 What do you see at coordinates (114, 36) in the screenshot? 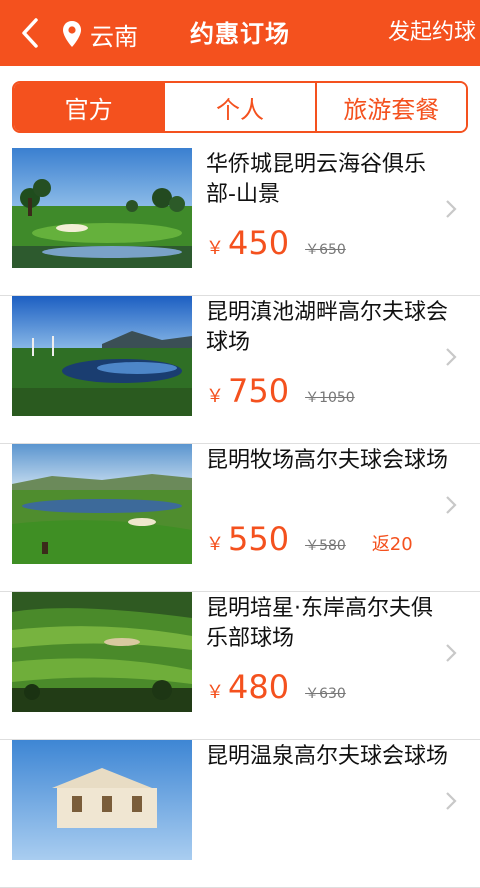
I see `location-label: 云南` at bounding box center [114, 36].